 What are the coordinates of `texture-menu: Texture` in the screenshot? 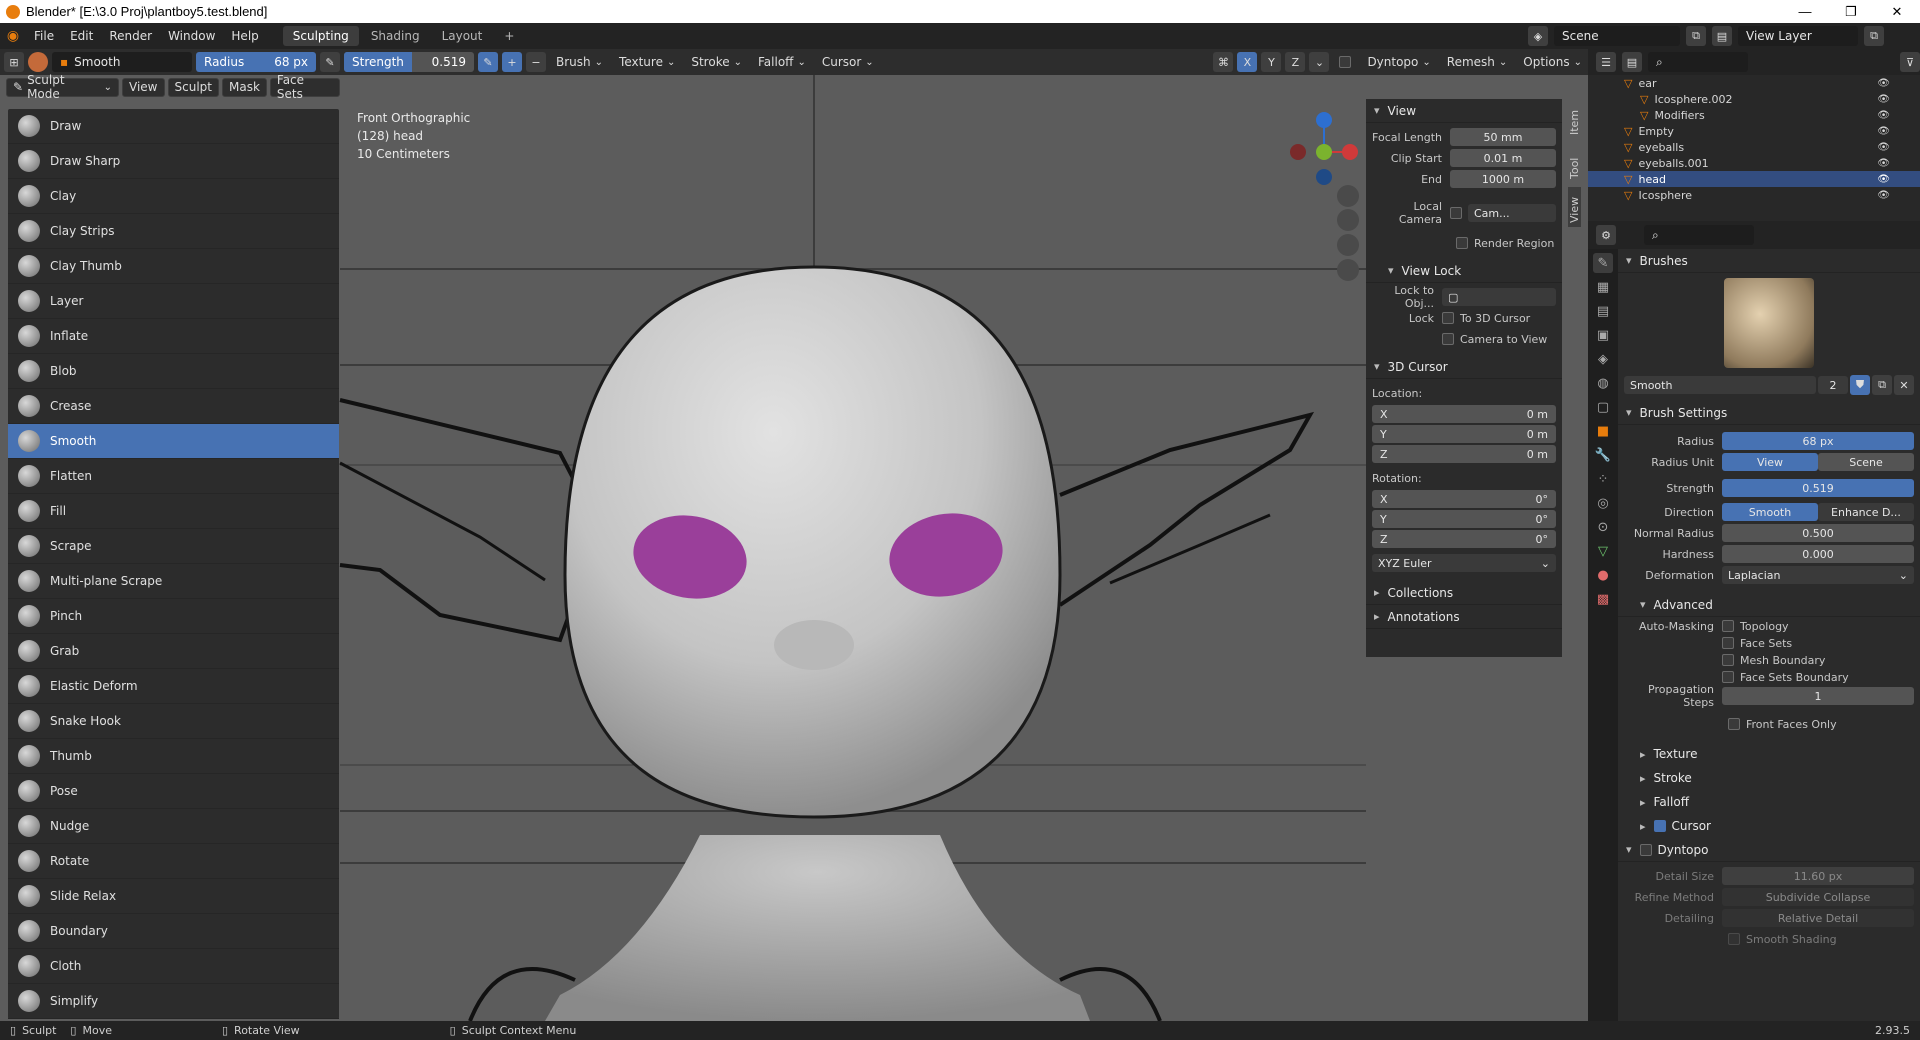 It's located at (647, 62).